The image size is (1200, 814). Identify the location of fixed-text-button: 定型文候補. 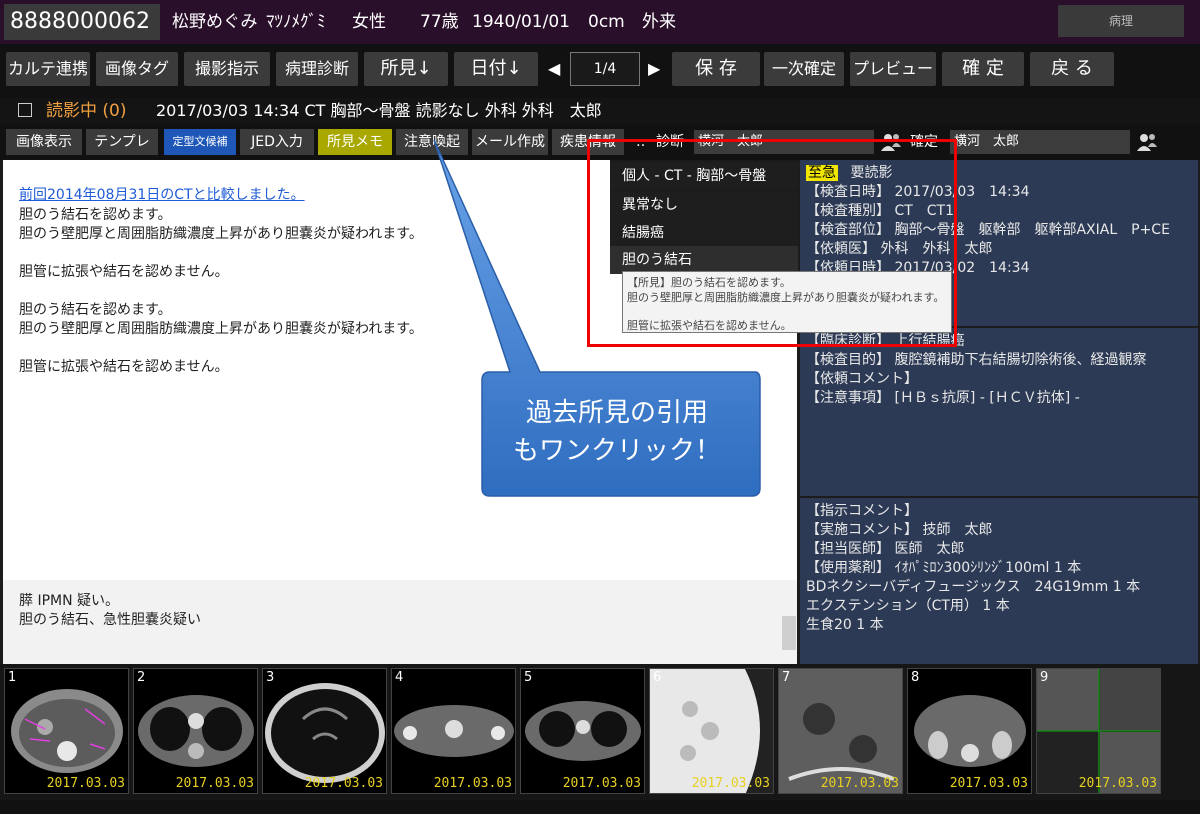
(200, 142).